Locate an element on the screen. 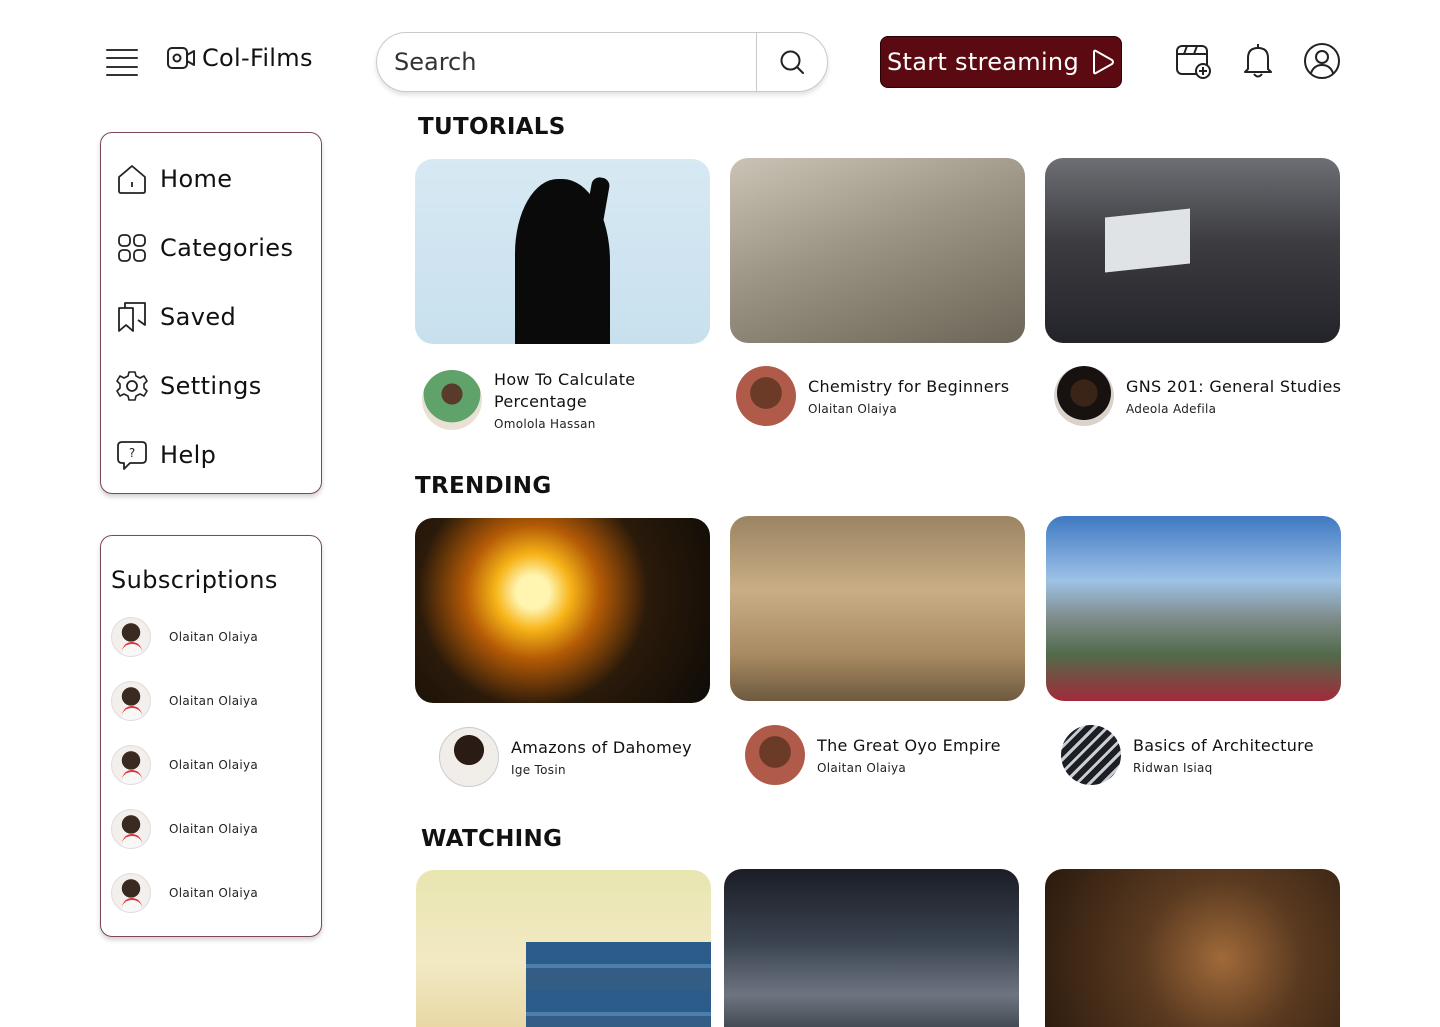  channel-name: Ige Tosin is located at coordinates (601, 770).